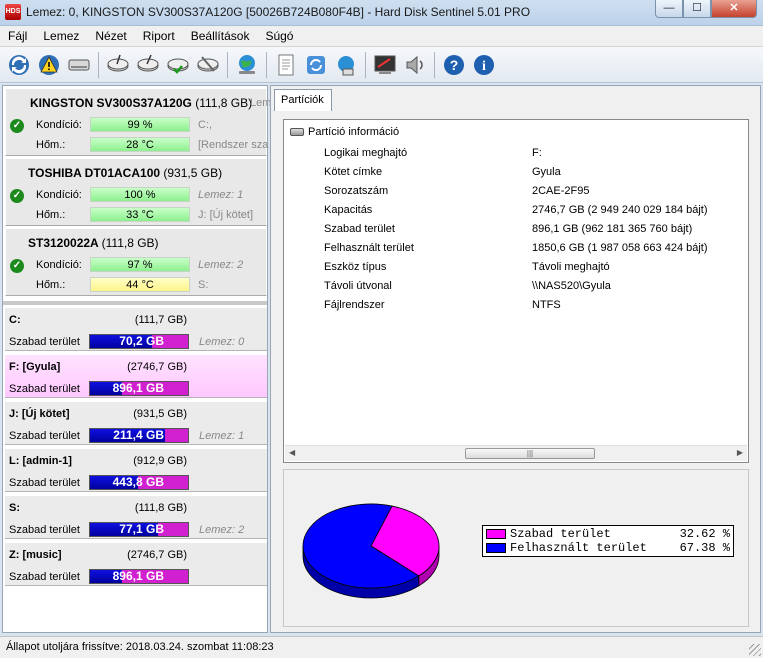 This screenshot has width=763, height=658. Describe the element at coordinates (44, 389) in the screenshot. I see `free-space-label: Szabad terület` at that location.